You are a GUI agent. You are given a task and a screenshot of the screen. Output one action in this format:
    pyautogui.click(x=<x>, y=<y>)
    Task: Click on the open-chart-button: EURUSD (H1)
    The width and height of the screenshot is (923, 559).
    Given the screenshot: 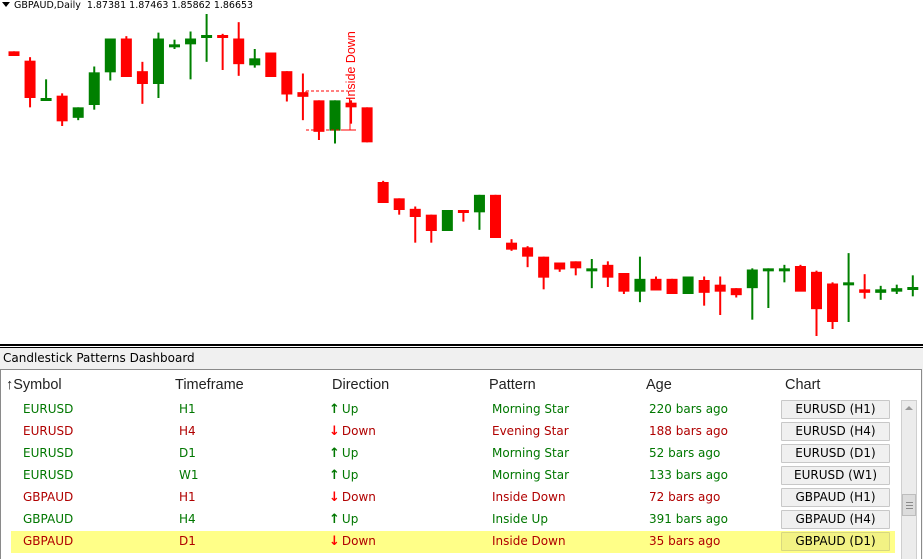 What is the action you would take?
    pyautogui.click(x=835, y=409)
    